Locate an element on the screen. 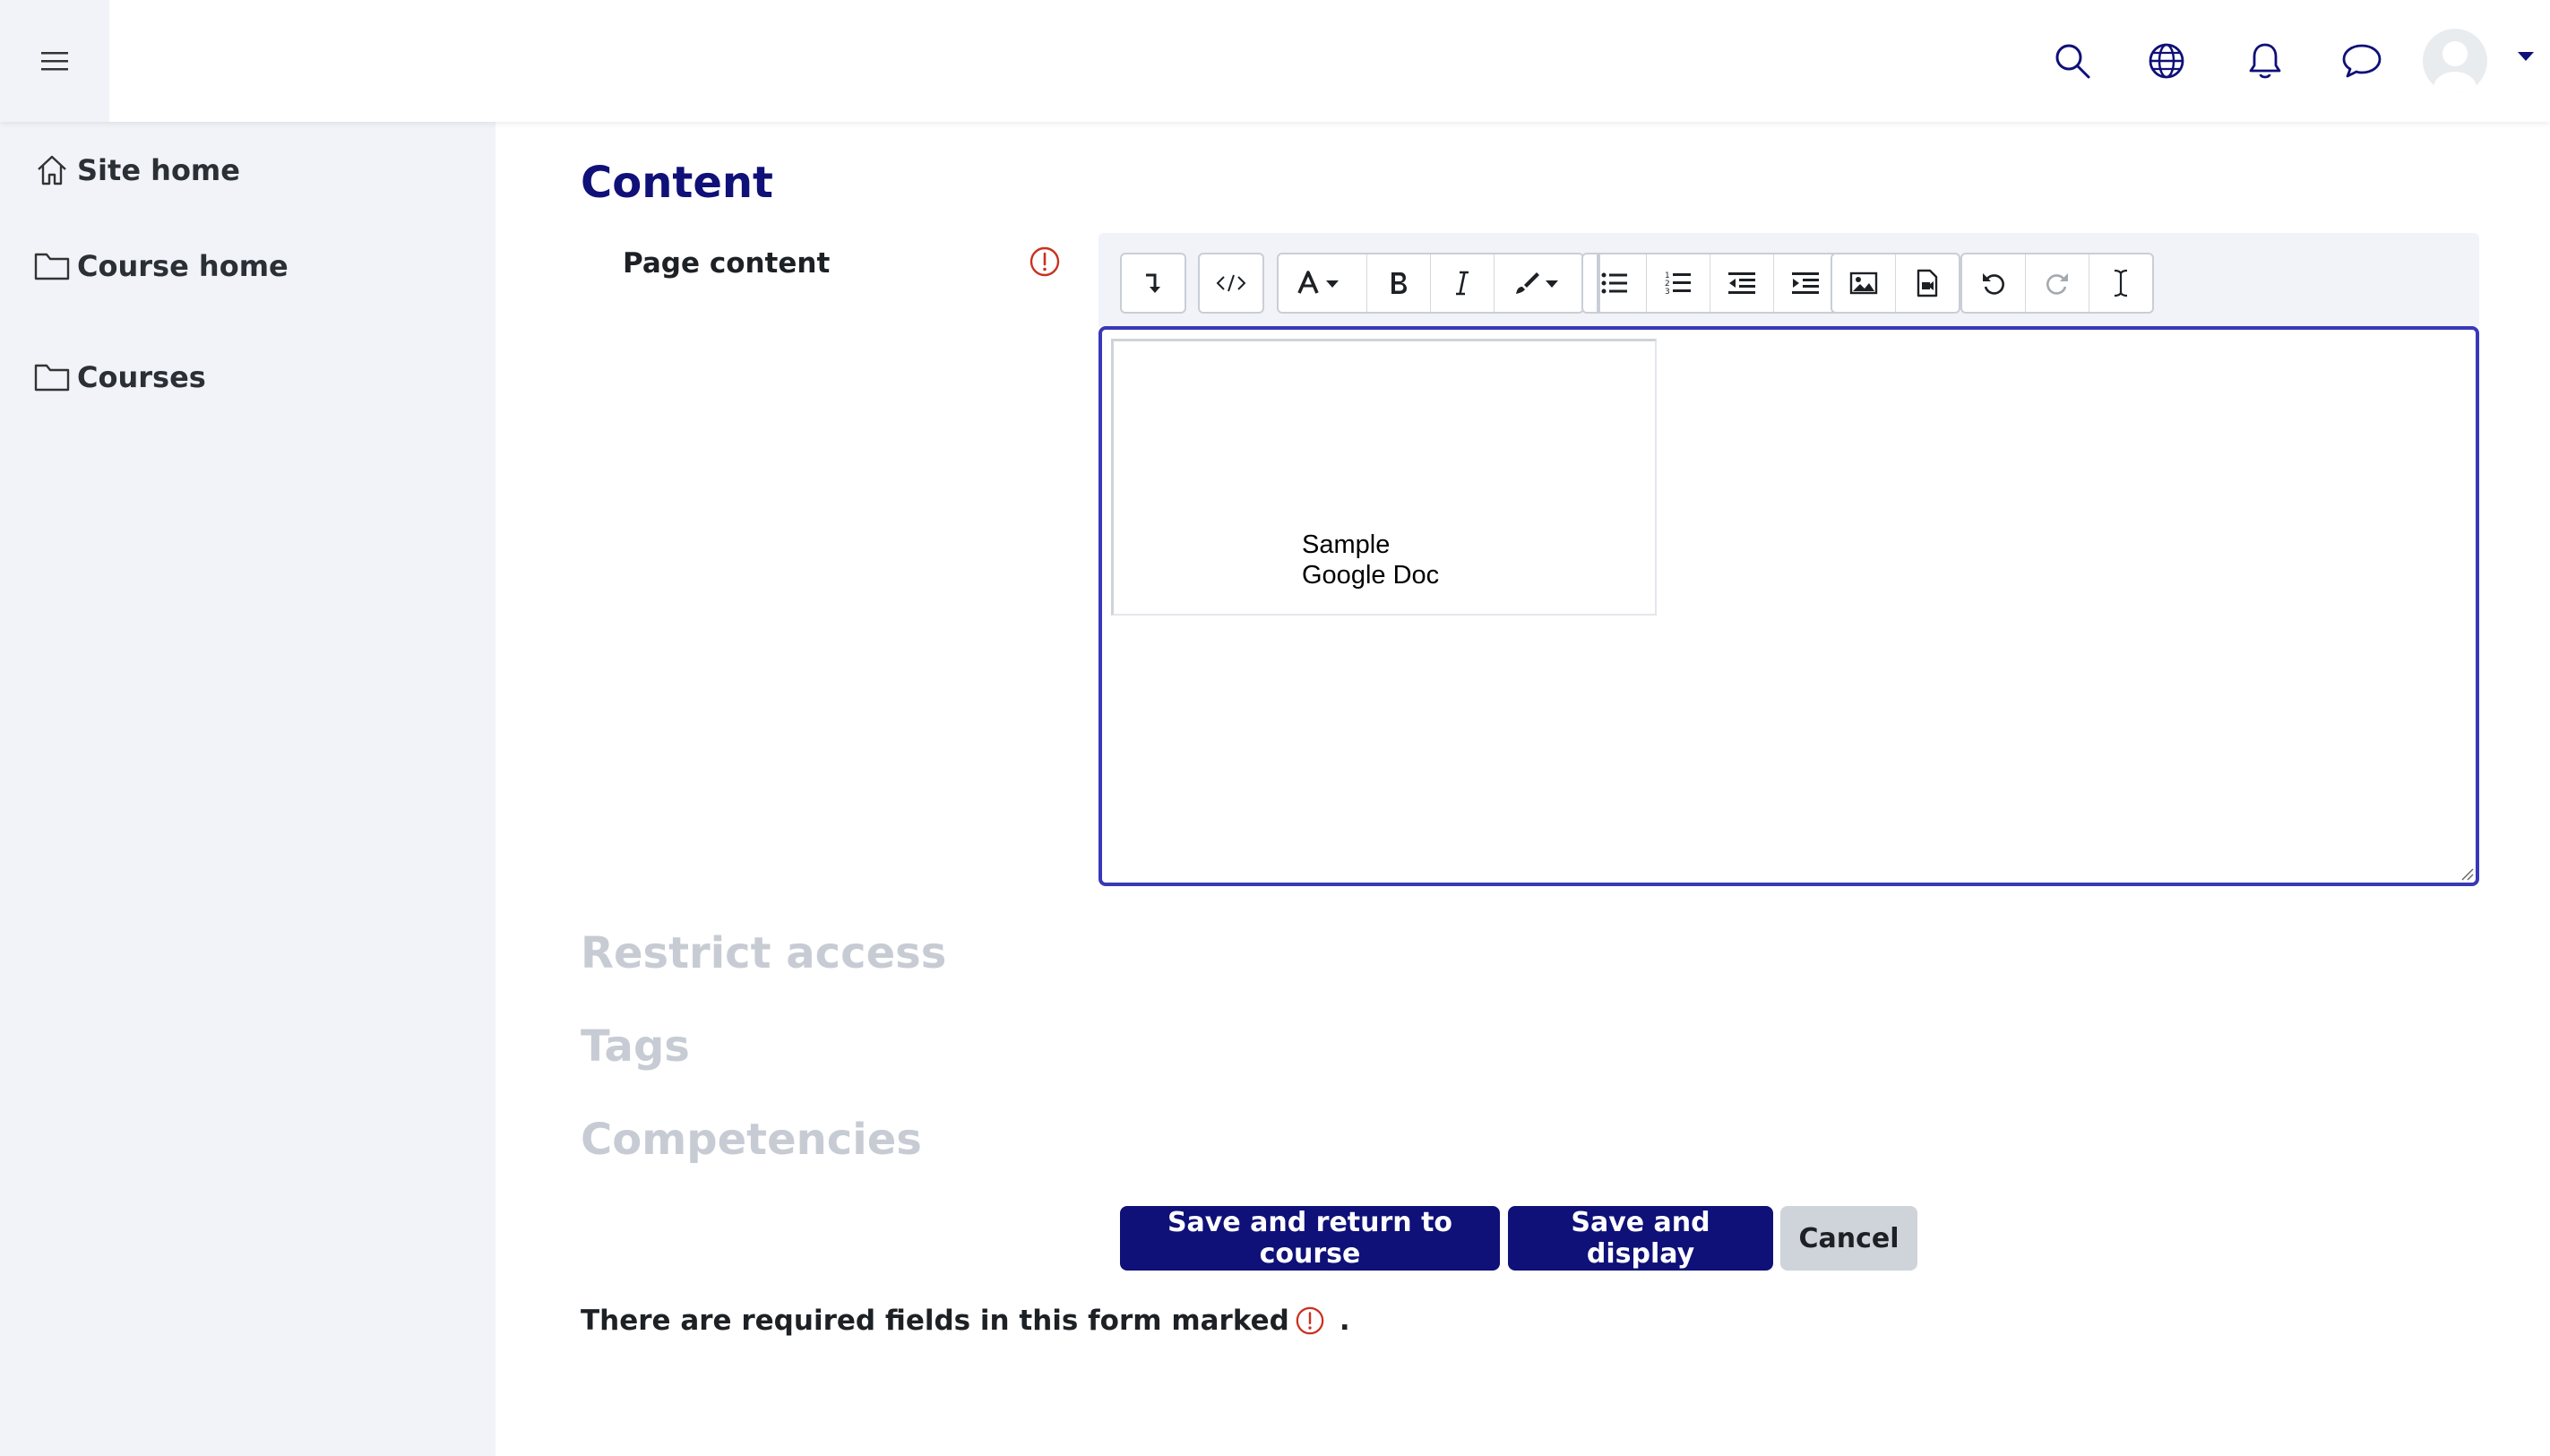 This screenshot has height=1456, width=2550. toolbar-group-history is located at coordinates (2057, 283).